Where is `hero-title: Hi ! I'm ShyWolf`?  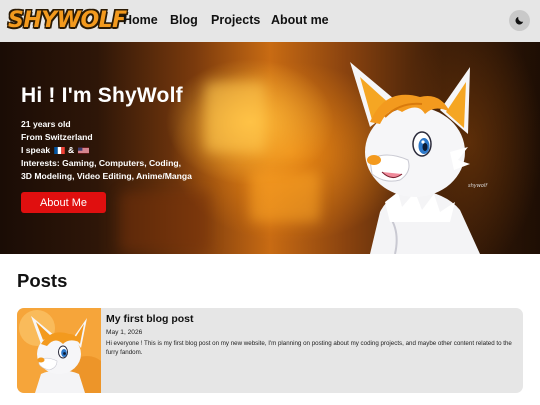
hero-title: Hi ! I'm ShyWolf is located at coordinates (102, 95).